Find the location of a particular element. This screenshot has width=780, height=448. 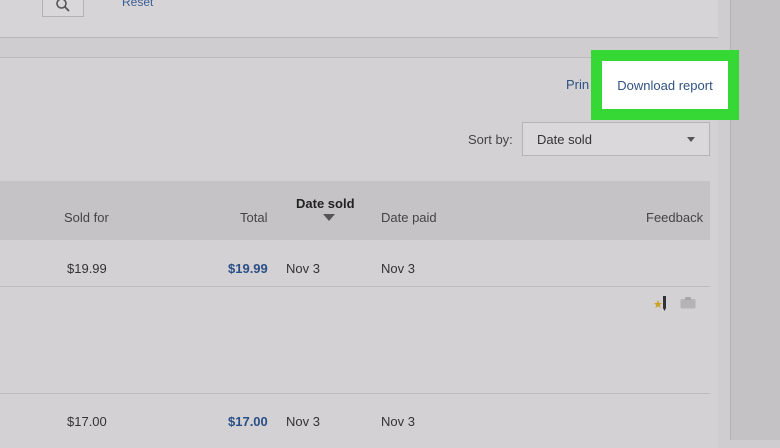

download-report-link: Download report is located at coordinates (664, 85).